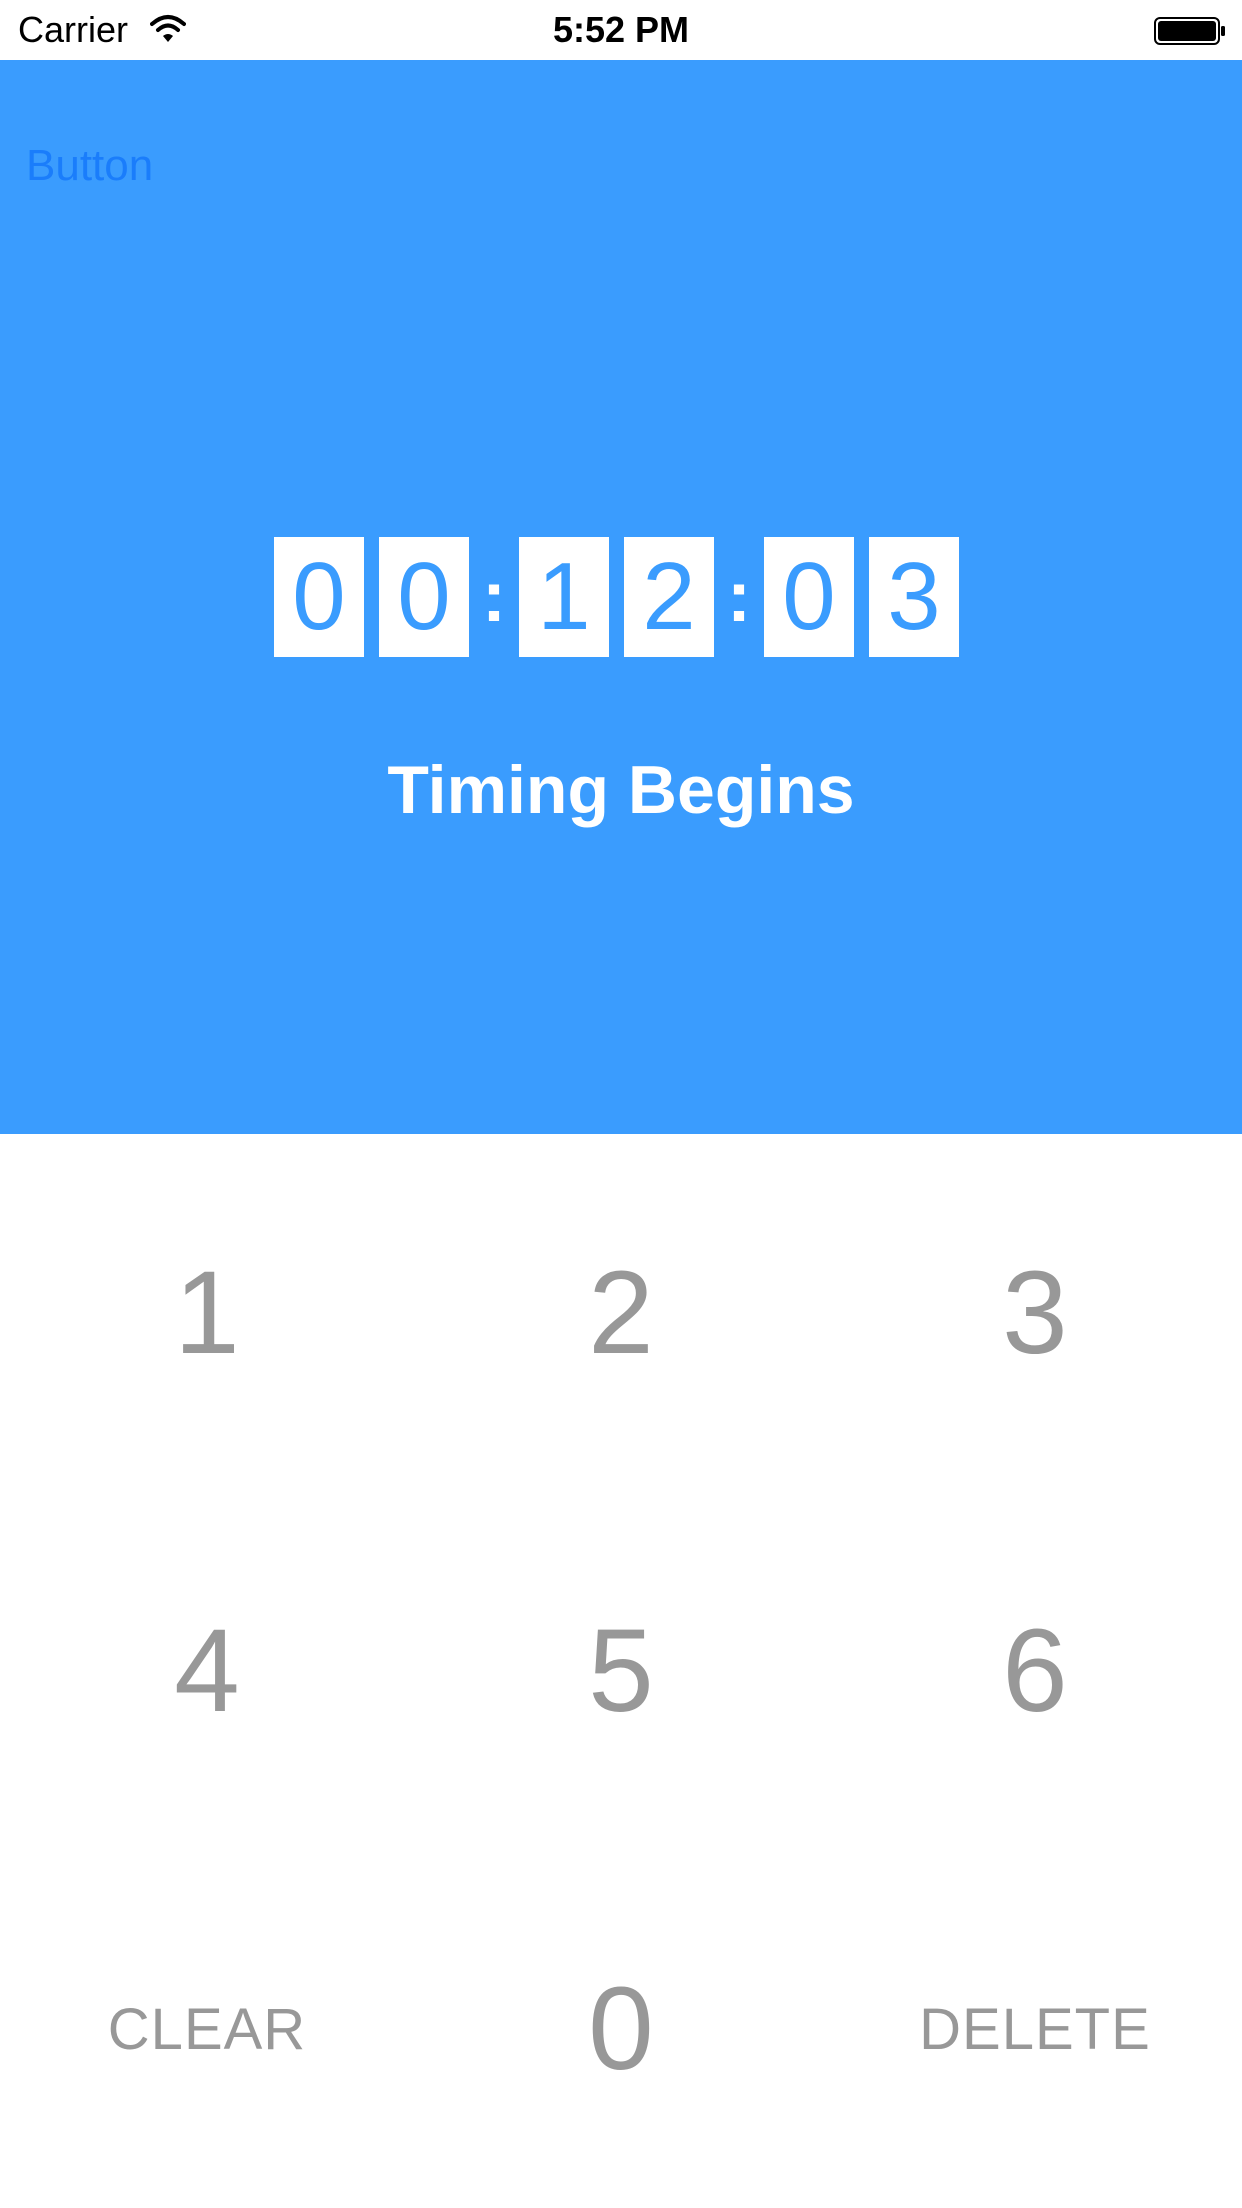 The image size is (1242, 2208). What do you see at coordinates (207, 1671) in the screenshot?
I see `key-4: 4` at bounding box center [207, 1671].